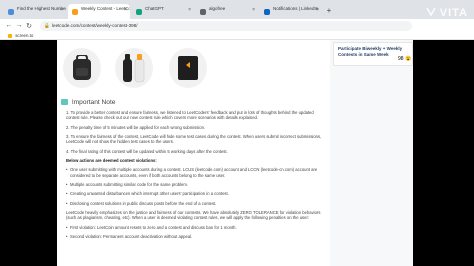 This screenshot has width=474, height=266. I want to click on browser-tab: ChatGPT ×, so click(163, 11).